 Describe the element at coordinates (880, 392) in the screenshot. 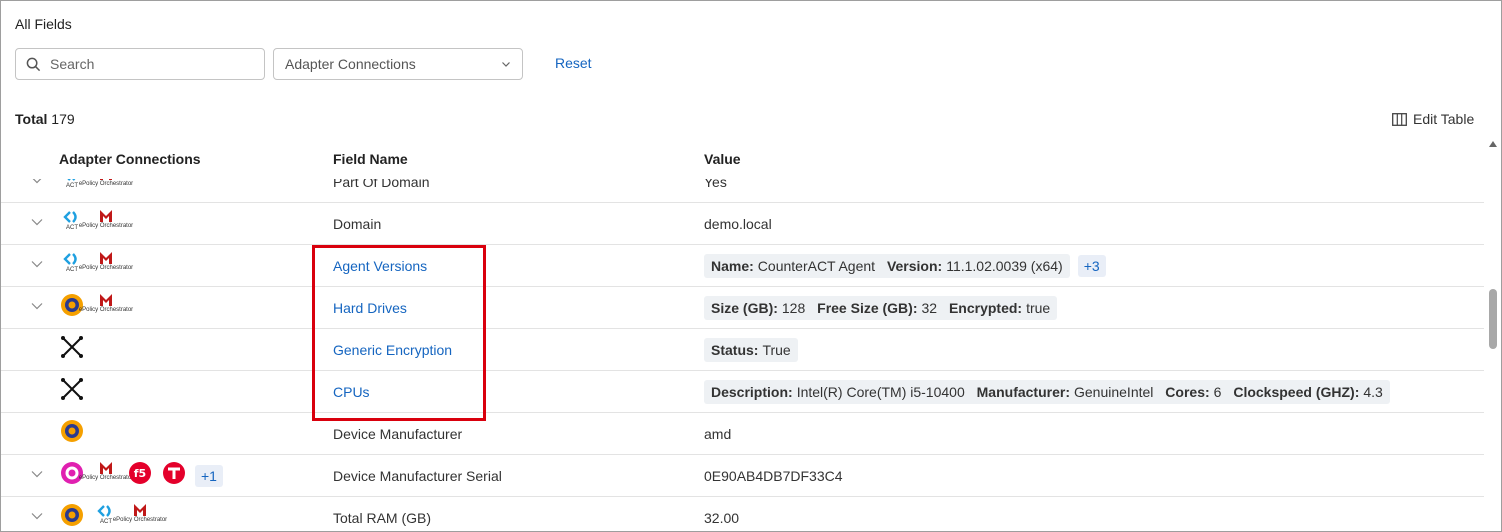

I see `chip-value: Intel(R) Core(TM) i5-10400` at that location.